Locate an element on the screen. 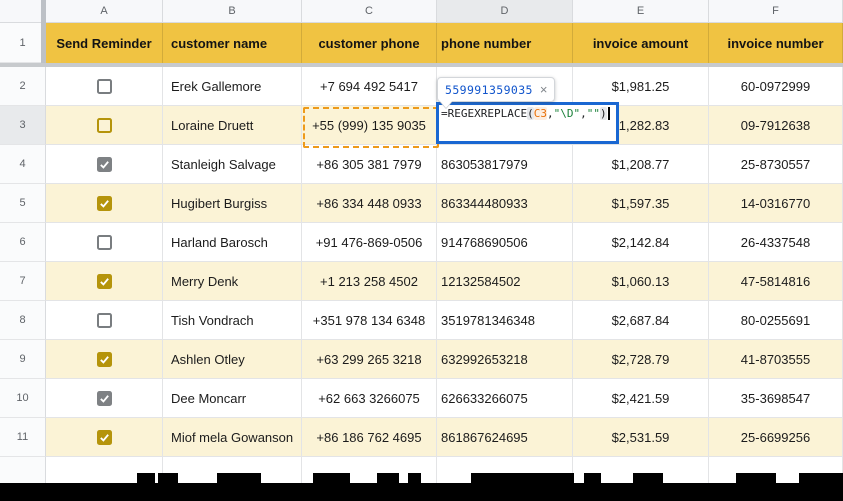 This screenshot has width=843, height=501. column-header-e: E is located at coordinates (641, 11).